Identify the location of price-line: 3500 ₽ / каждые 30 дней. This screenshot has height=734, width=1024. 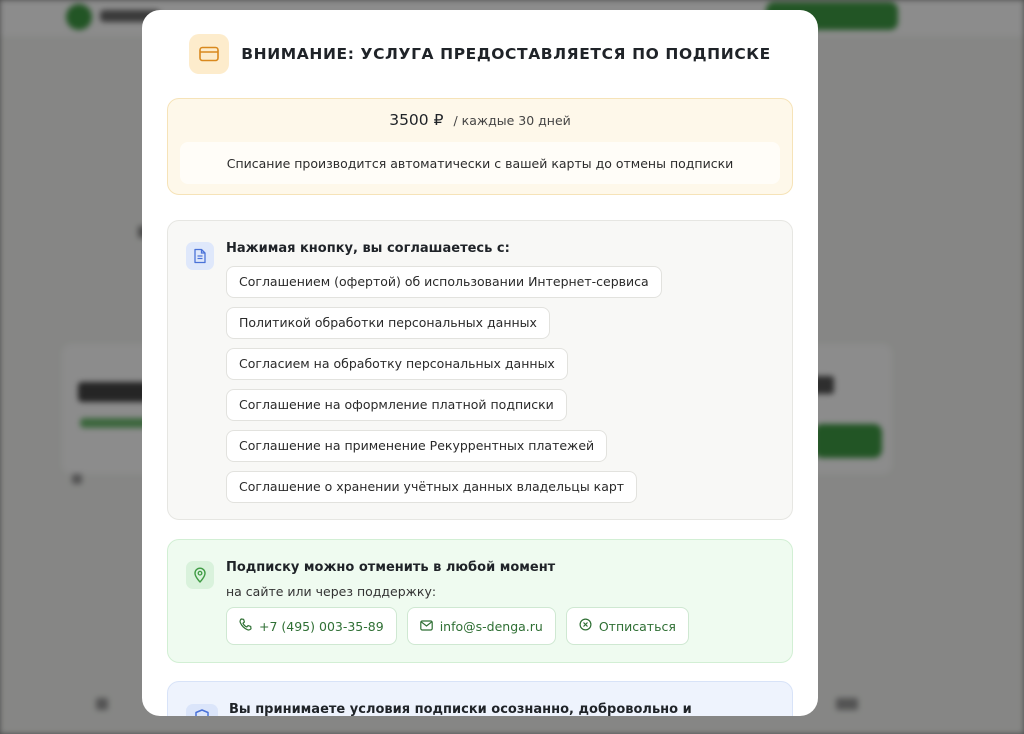
(480, 122).